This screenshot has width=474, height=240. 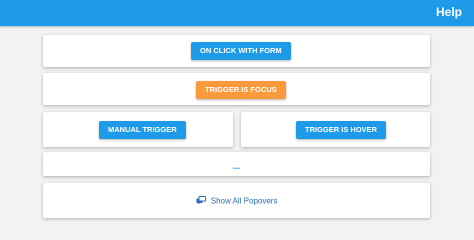 I want to click on card-click-form: ON CLICK WITH FORM, so click(x=236, y=51).